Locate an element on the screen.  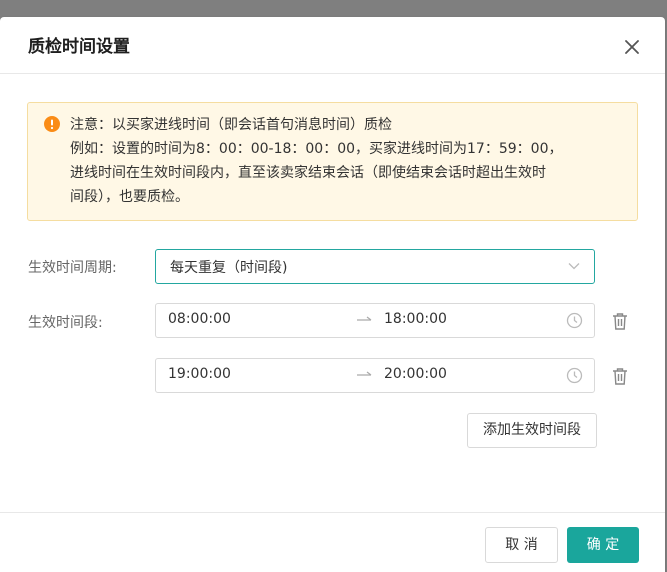
notice-line: 注意：以买家进线时间（即会话首句消息时间）质检 is located at coordinates (231, 125).